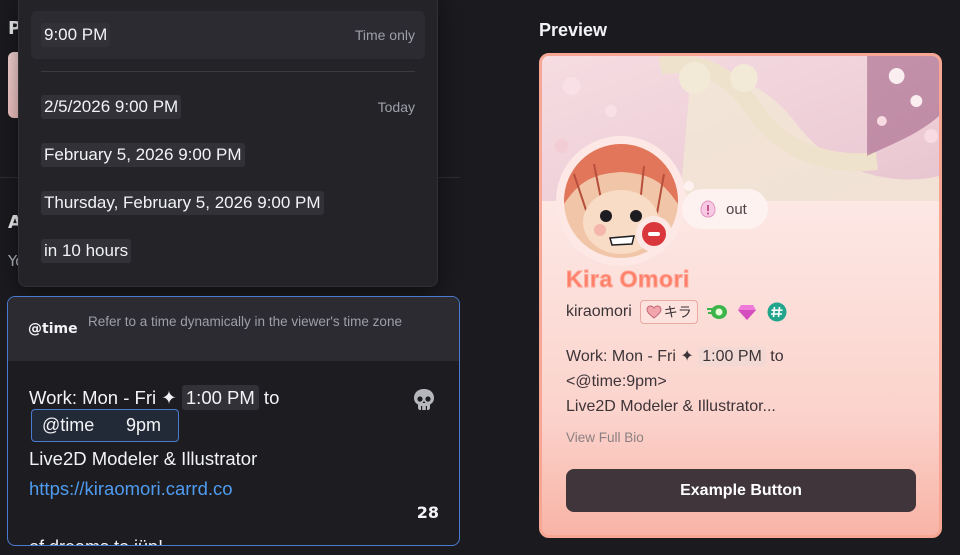 Image resolution: width=960 pixels, height=555 pixels. Describe the element at coordinates (228, 251) in the screenshot. I see `time-option-relative: in 10 hours` at that location.